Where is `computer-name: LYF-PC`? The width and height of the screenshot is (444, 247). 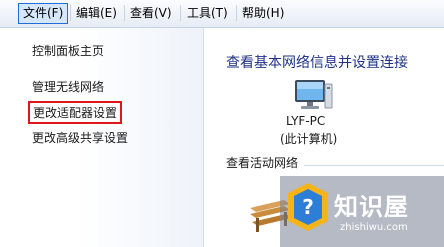
computer-name: LYF-PC is located at coordinates (306, 121).